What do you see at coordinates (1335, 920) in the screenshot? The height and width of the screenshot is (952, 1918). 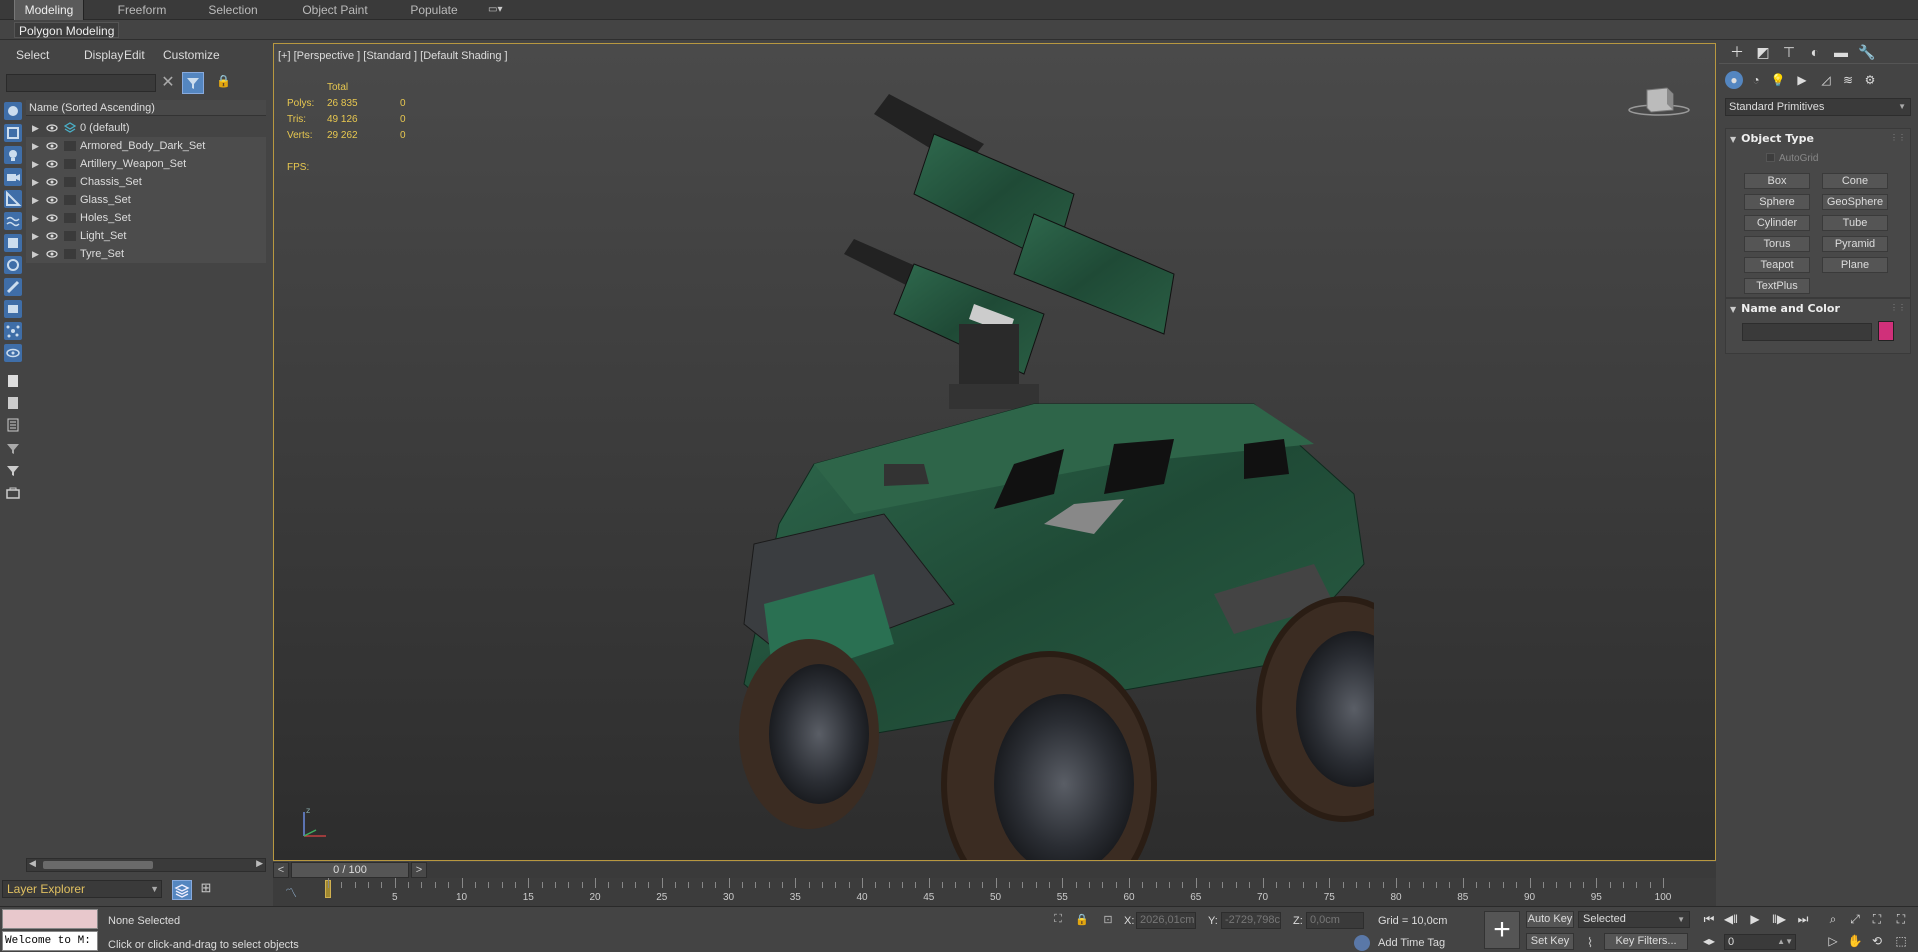 I see `z-coordinate-field: 0,0cm` at bounding box center [1335, 920].